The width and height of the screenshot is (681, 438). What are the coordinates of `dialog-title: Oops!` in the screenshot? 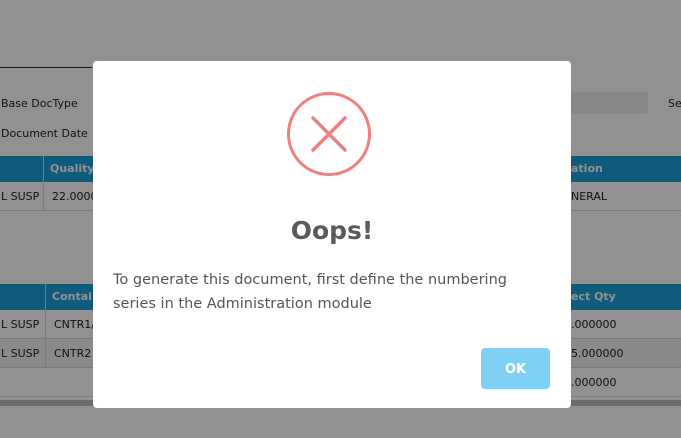 It's located at (332, 230).